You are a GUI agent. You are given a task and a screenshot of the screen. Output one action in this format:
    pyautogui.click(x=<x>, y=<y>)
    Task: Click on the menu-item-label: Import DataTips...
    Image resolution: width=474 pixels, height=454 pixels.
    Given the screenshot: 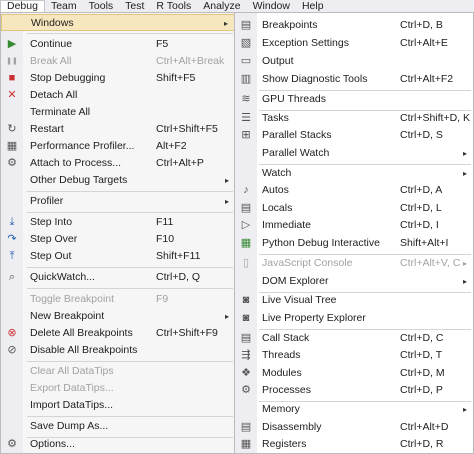 What is the action you would take?
    pyautogui.click(x=72, y=405)
    